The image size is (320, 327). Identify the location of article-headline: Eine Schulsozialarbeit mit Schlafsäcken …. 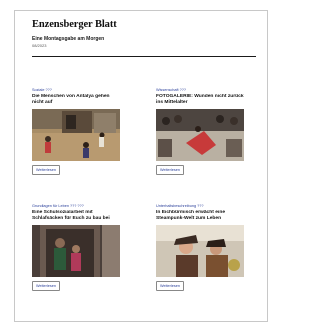
(76, 216).